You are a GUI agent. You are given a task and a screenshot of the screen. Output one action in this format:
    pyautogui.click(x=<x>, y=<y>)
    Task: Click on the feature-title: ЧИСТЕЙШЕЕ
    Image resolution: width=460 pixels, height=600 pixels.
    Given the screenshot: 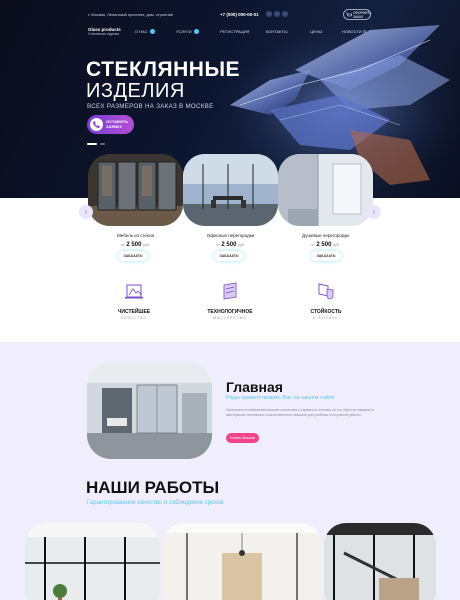 What is the action you would take?
    pyautogui.click(x=134, y=312)
    